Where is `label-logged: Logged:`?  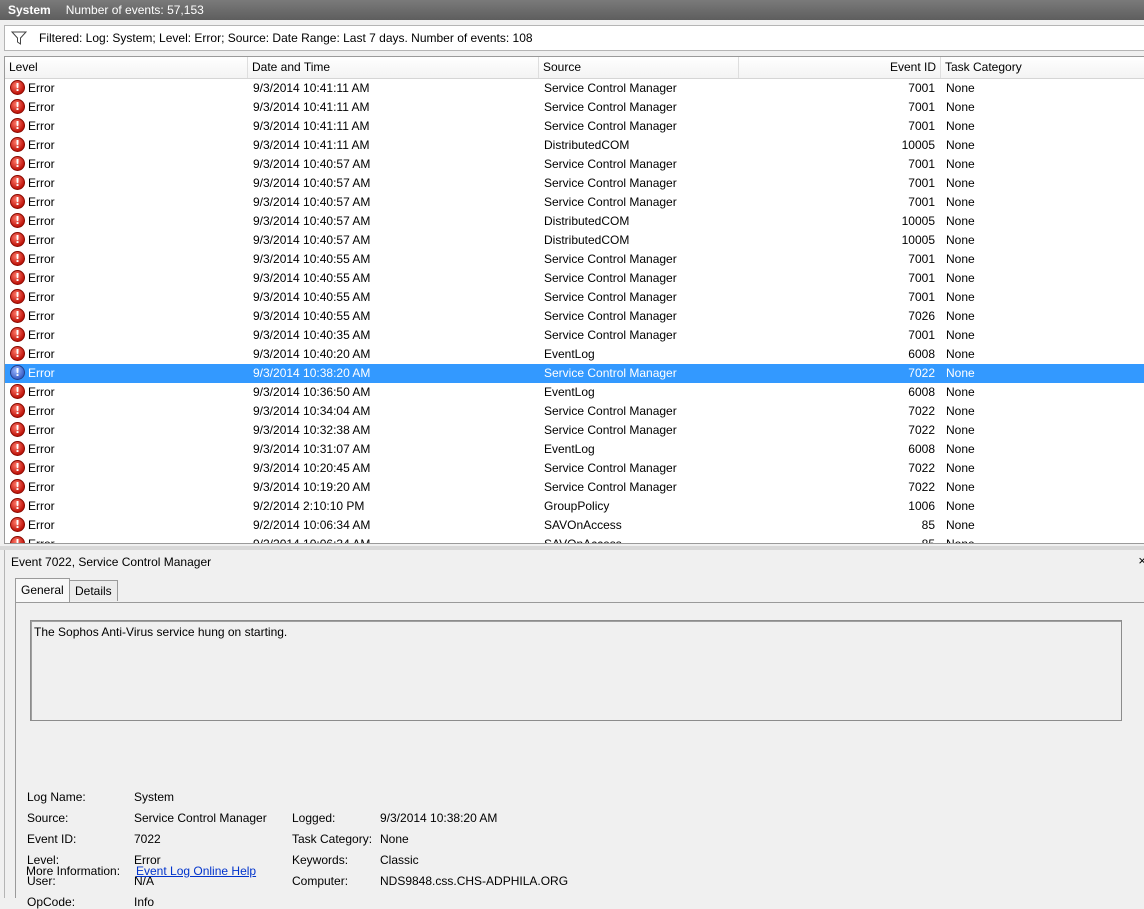
label-logged: Logged: is located at coordinates (314, 818).